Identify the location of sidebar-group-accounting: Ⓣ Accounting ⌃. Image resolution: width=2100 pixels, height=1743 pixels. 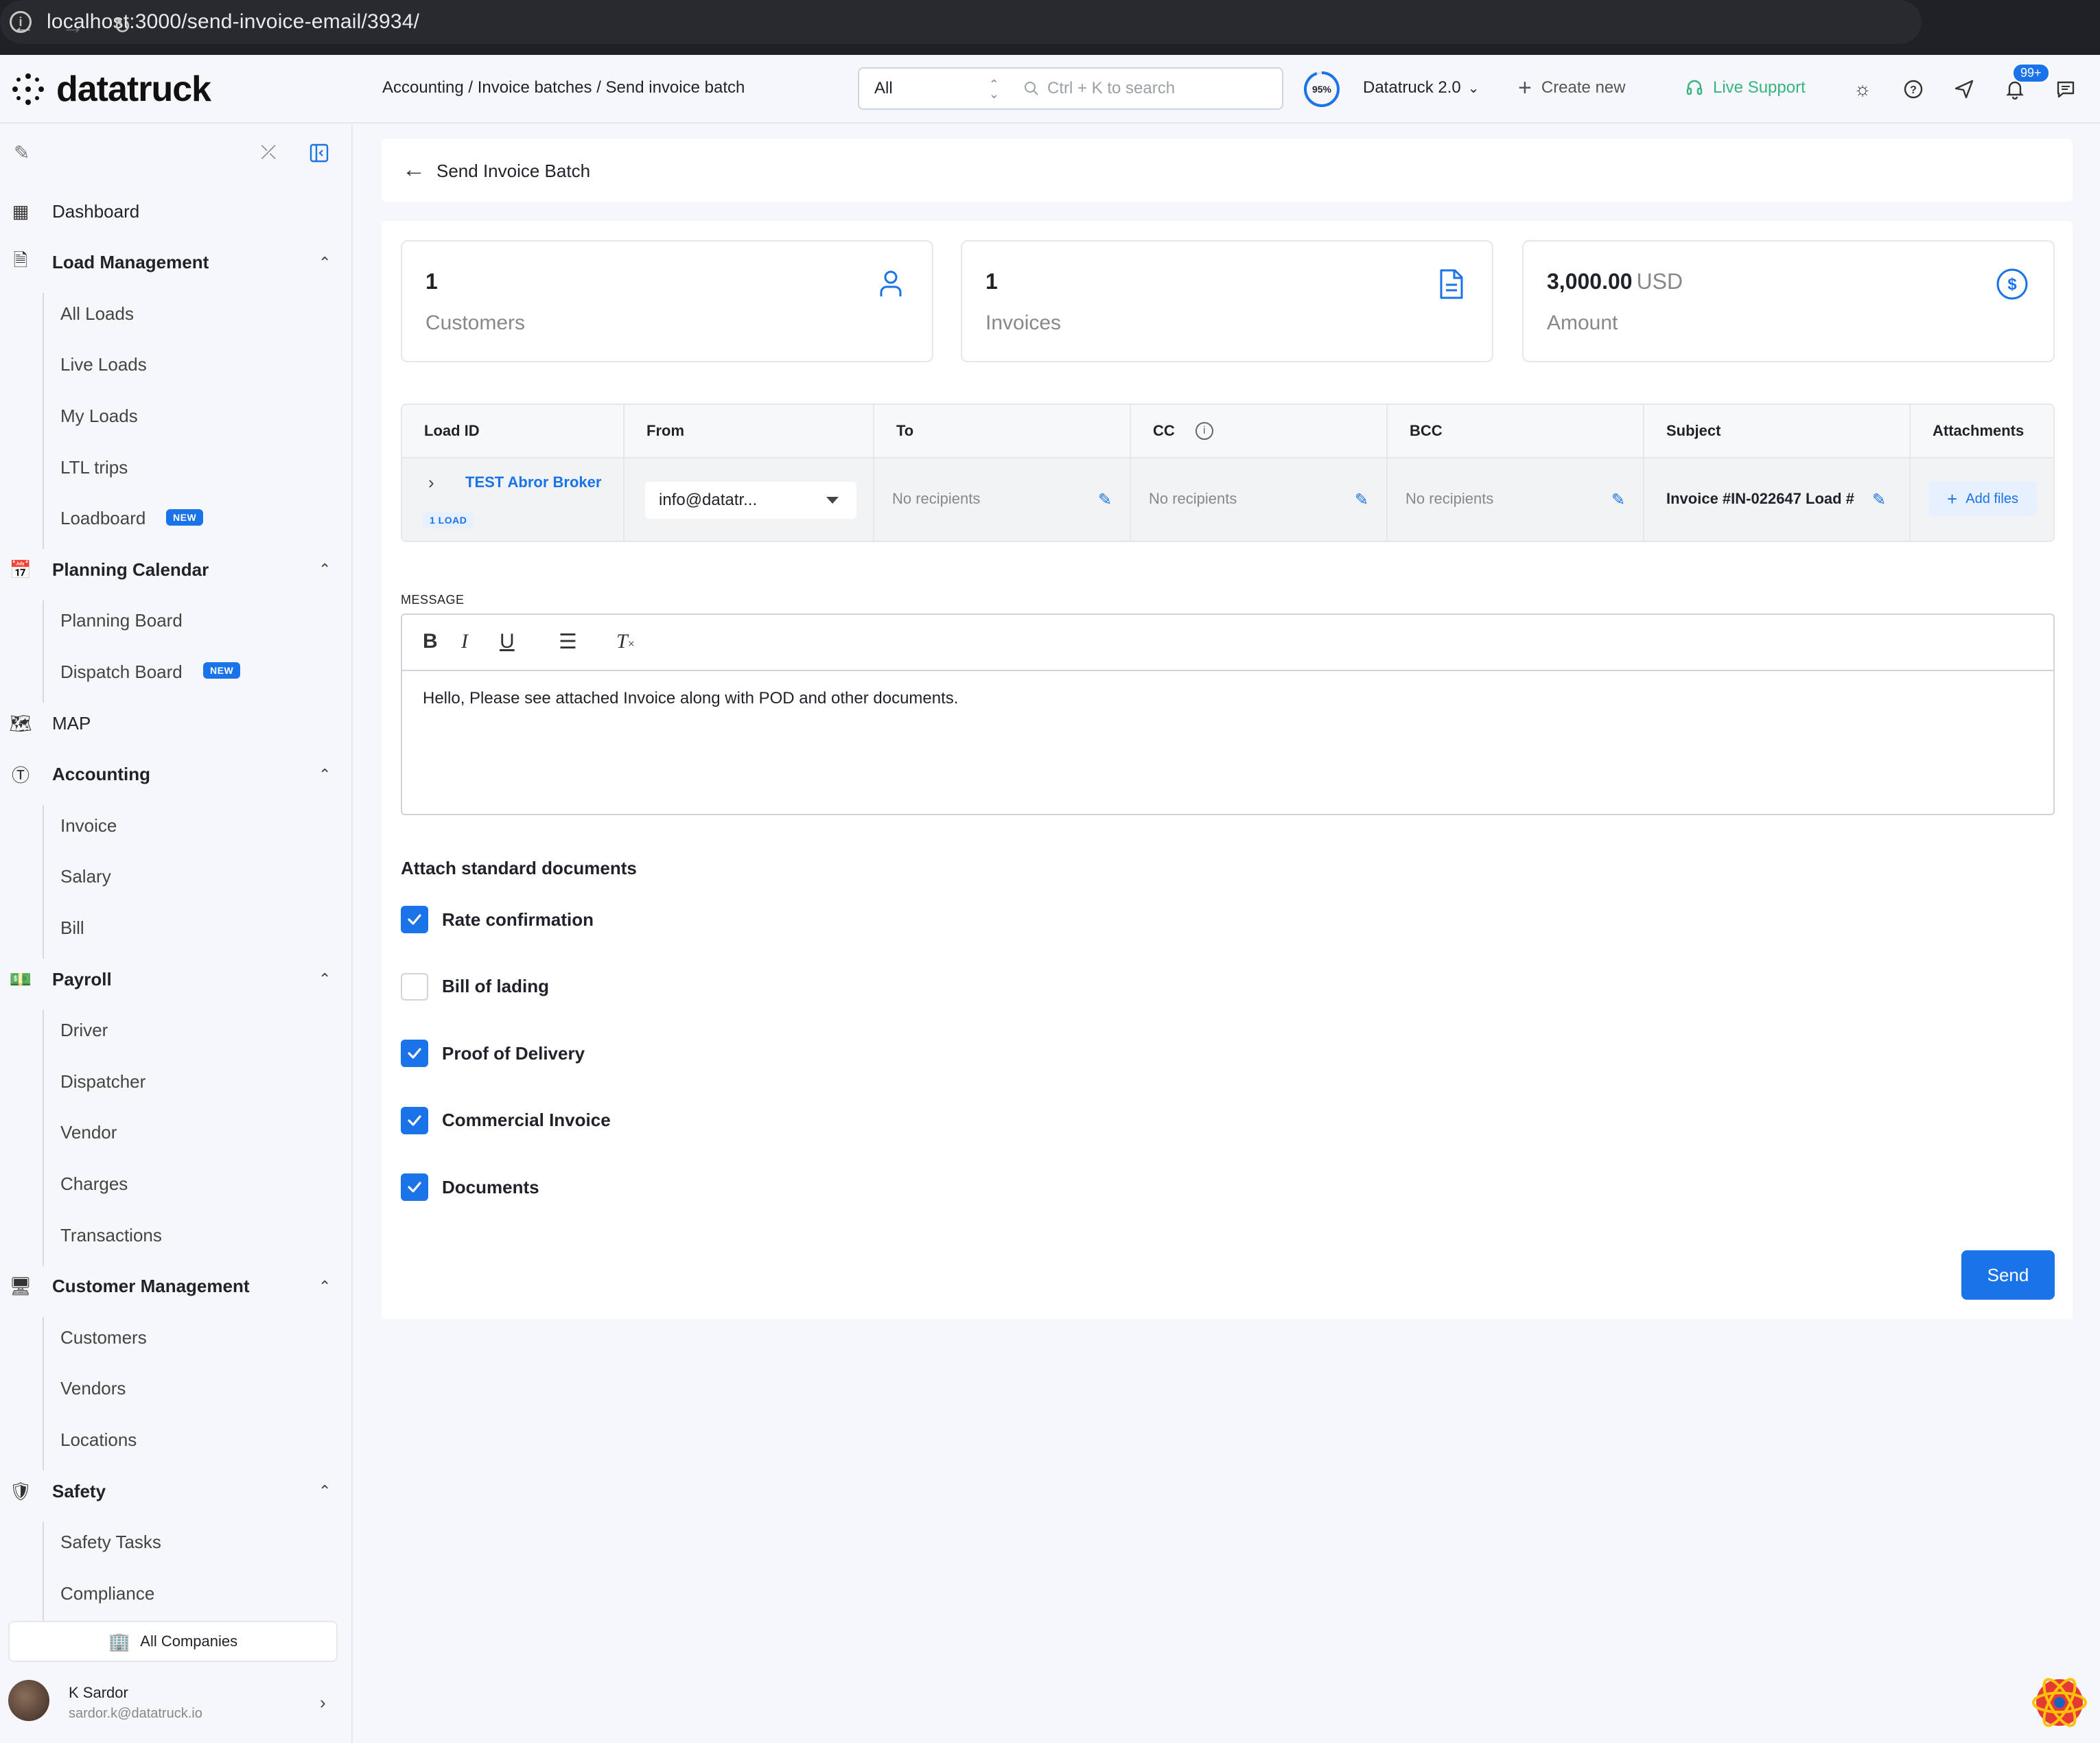
(175, 774).